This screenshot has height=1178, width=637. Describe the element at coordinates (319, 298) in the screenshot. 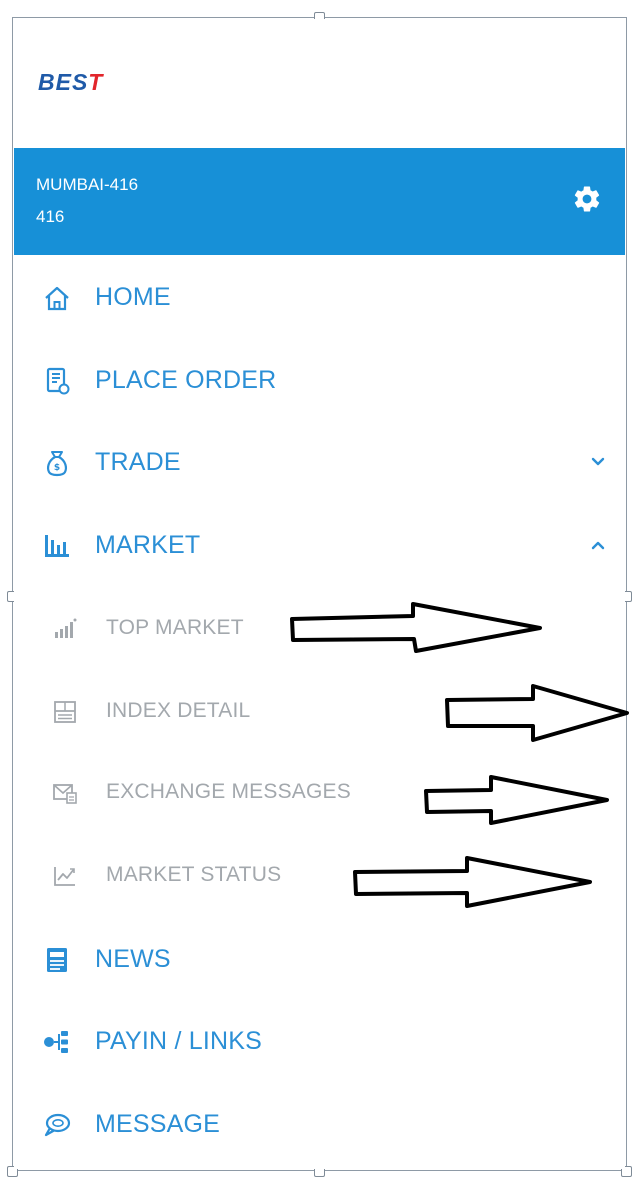

I see `menu-item-home: HOME` at that location.